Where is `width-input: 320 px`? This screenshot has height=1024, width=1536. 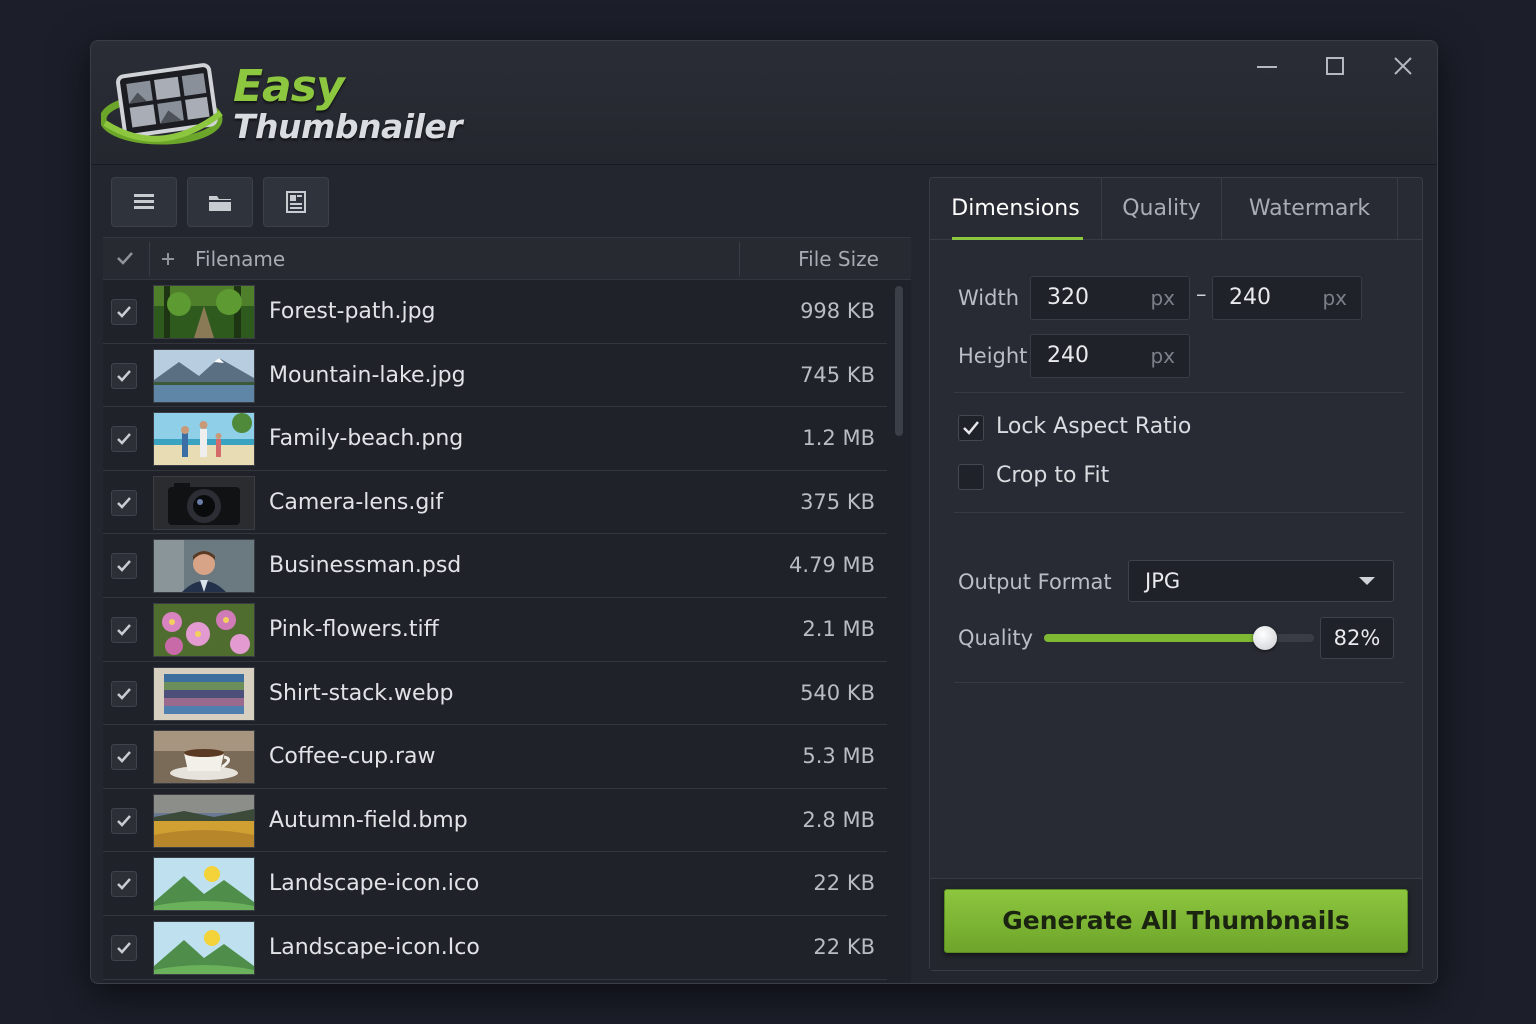 width-input: 320 px is located at coordinates (1110, 298).